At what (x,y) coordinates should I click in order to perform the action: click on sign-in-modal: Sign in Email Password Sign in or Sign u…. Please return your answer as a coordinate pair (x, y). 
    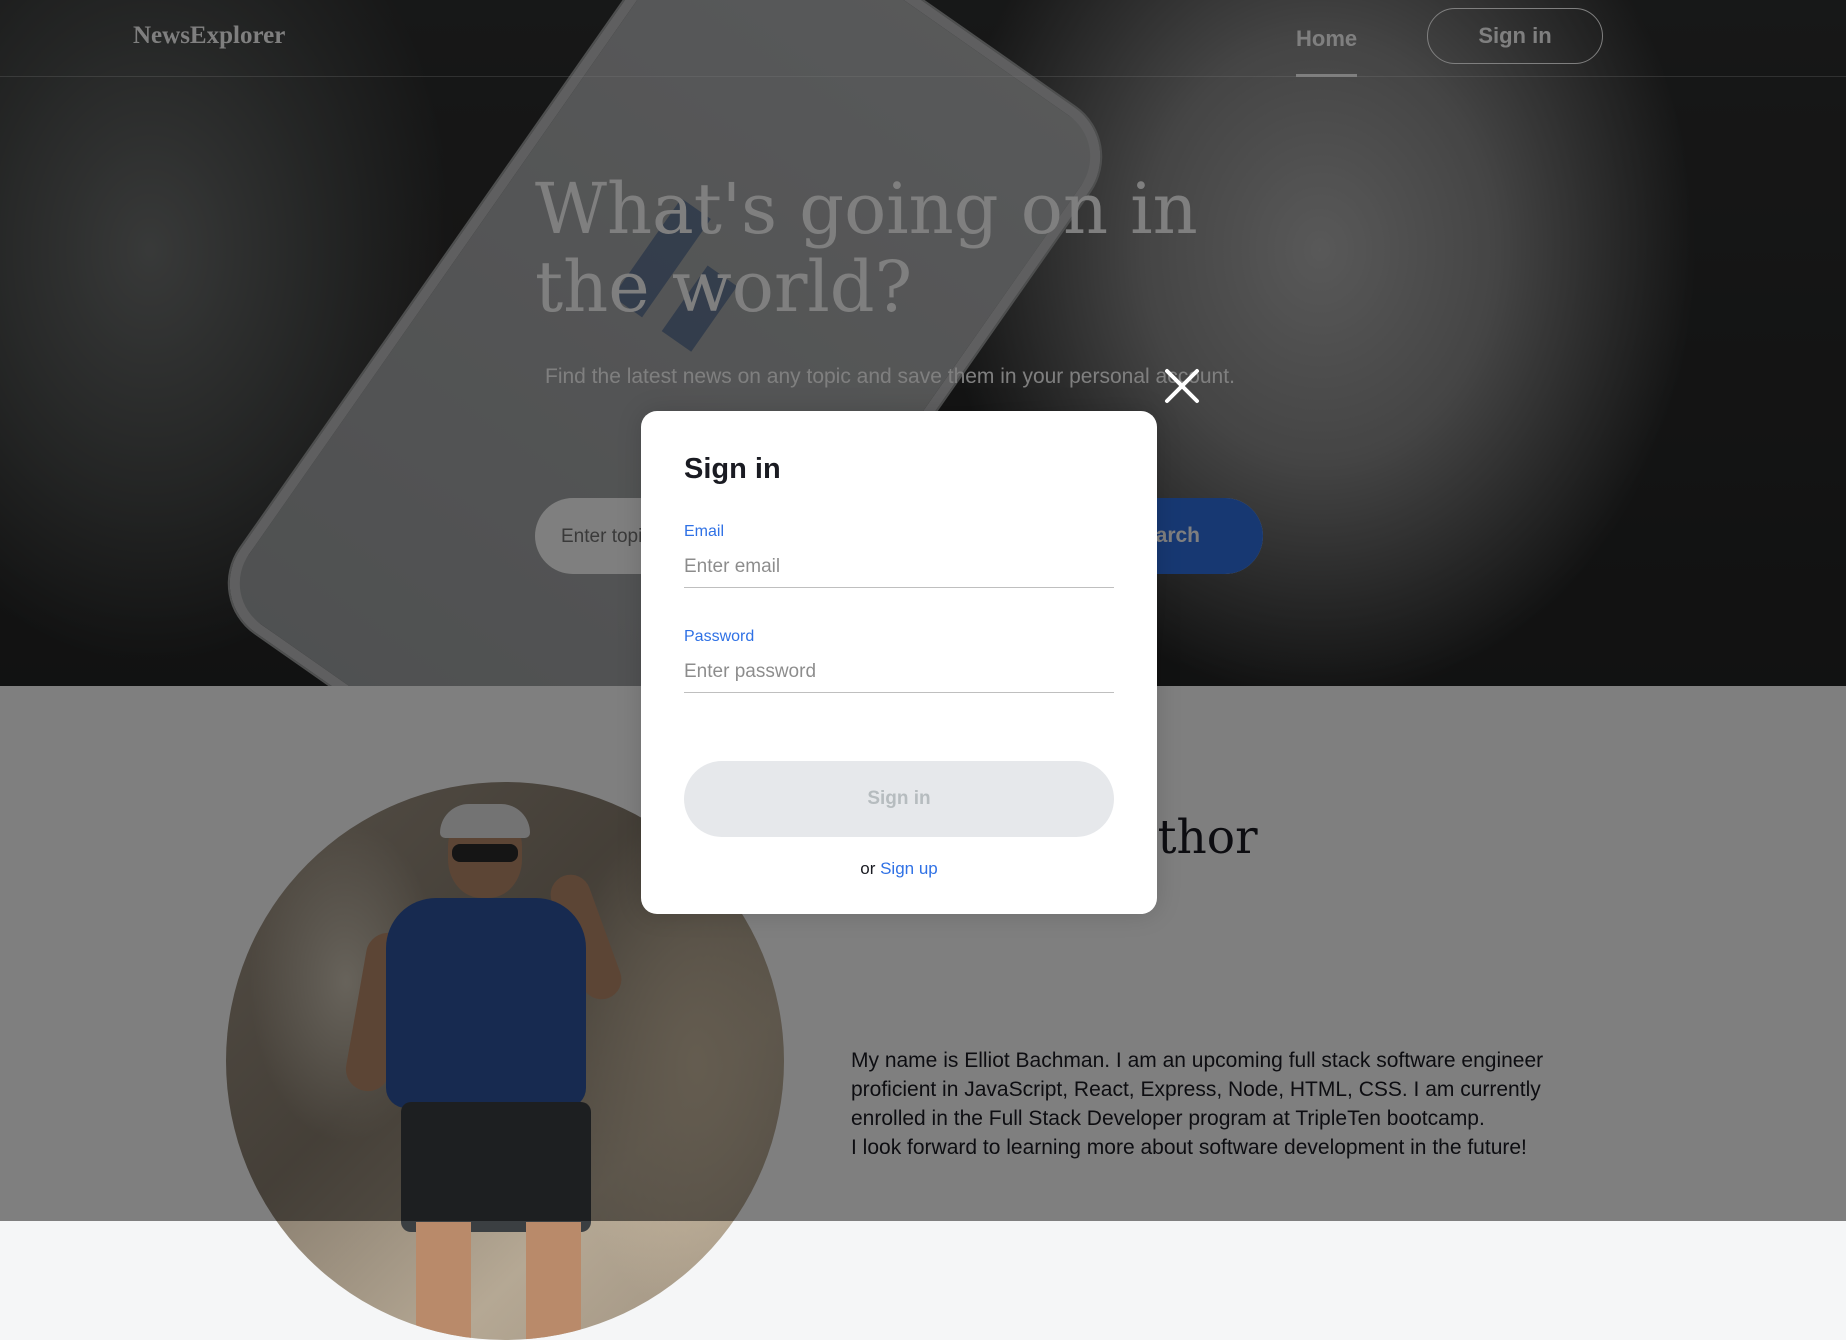
    Looking at the image, I should click on (899, 662).